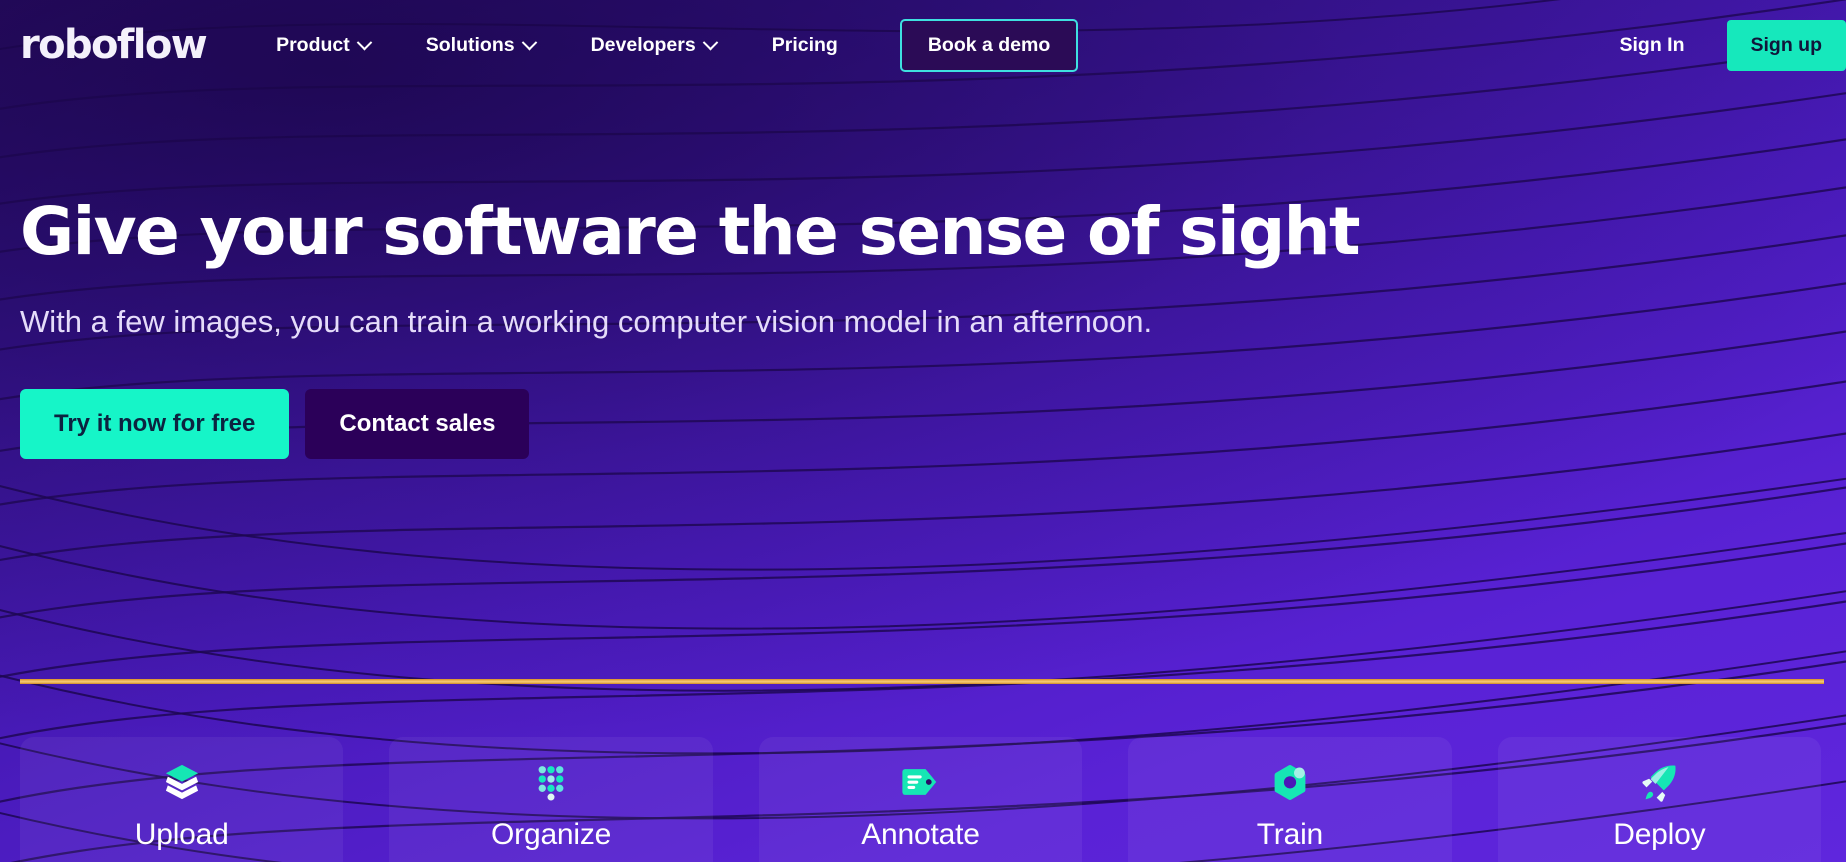 Image resolution: width=1846 pixels, height=862 pixels. I want to click on try-it-now-button: Try it now for free, so click(155, 424).